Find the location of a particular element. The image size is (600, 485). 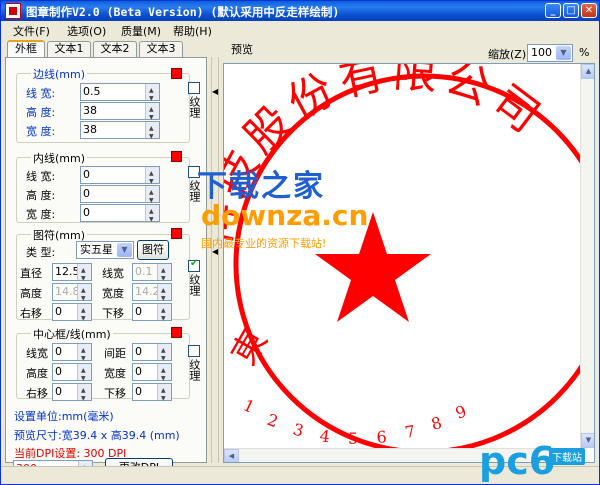

border-line-width-input: 0.5 is located at coordinates (120, 95).